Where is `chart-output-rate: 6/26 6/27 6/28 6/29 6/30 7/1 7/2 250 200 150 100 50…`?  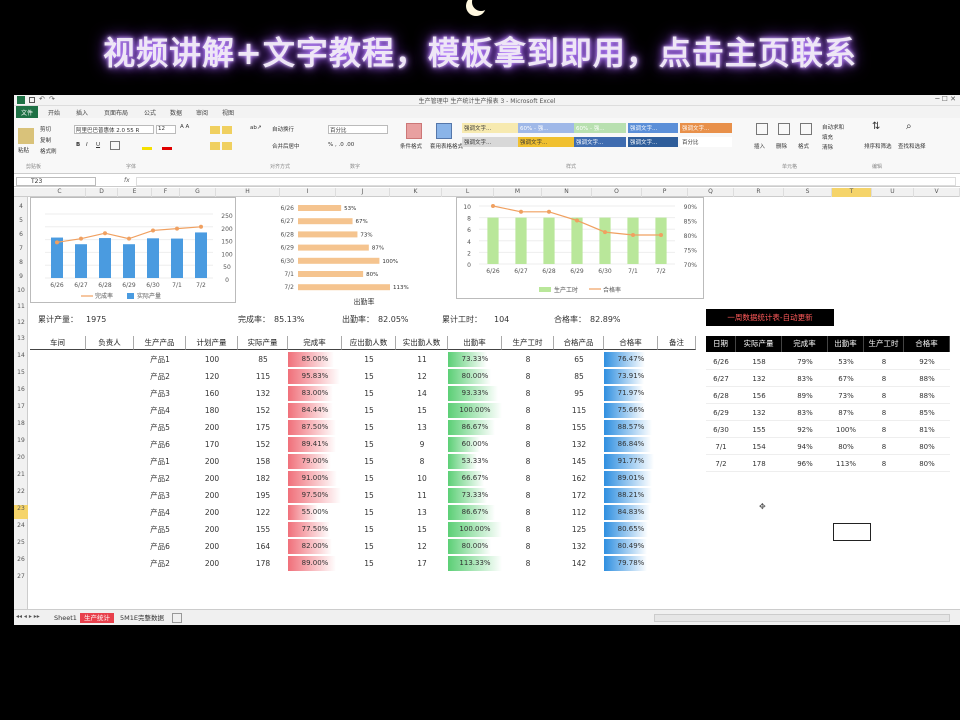
chart-output-rate: 6/26 6/27 6/28 6/29 6/30 7/1 7/2 250 200 150 100 50… is located at coordinates (133, 250).